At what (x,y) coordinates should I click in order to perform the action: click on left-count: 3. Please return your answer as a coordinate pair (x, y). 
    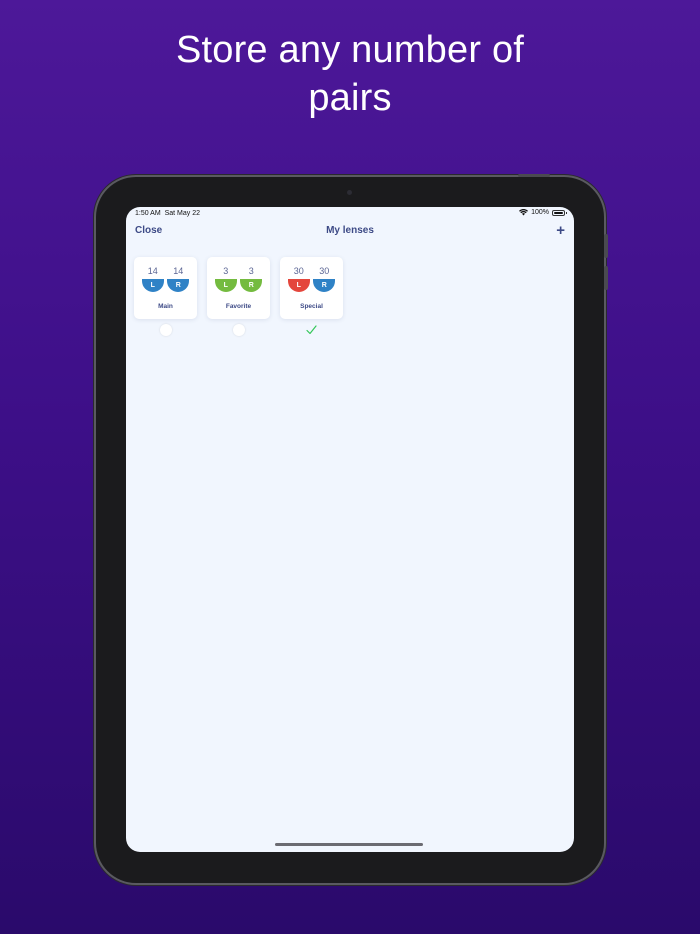
    Looking at the image, I should click on (226, 271).